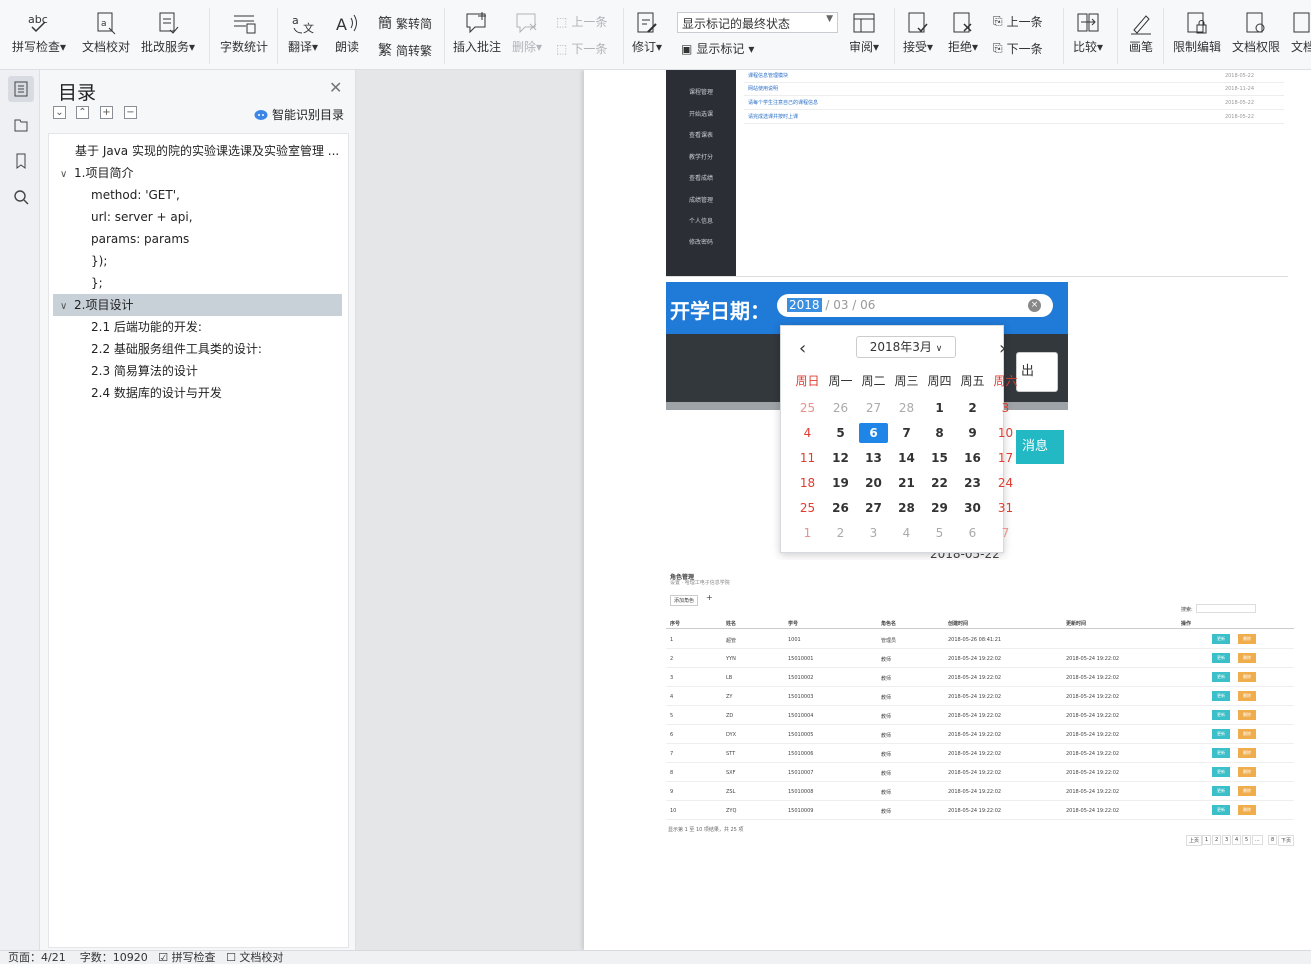  Describe the element at coordinates (303, 32) in the screenshot. I see `translate-button: a文 翻译▾` at that location.